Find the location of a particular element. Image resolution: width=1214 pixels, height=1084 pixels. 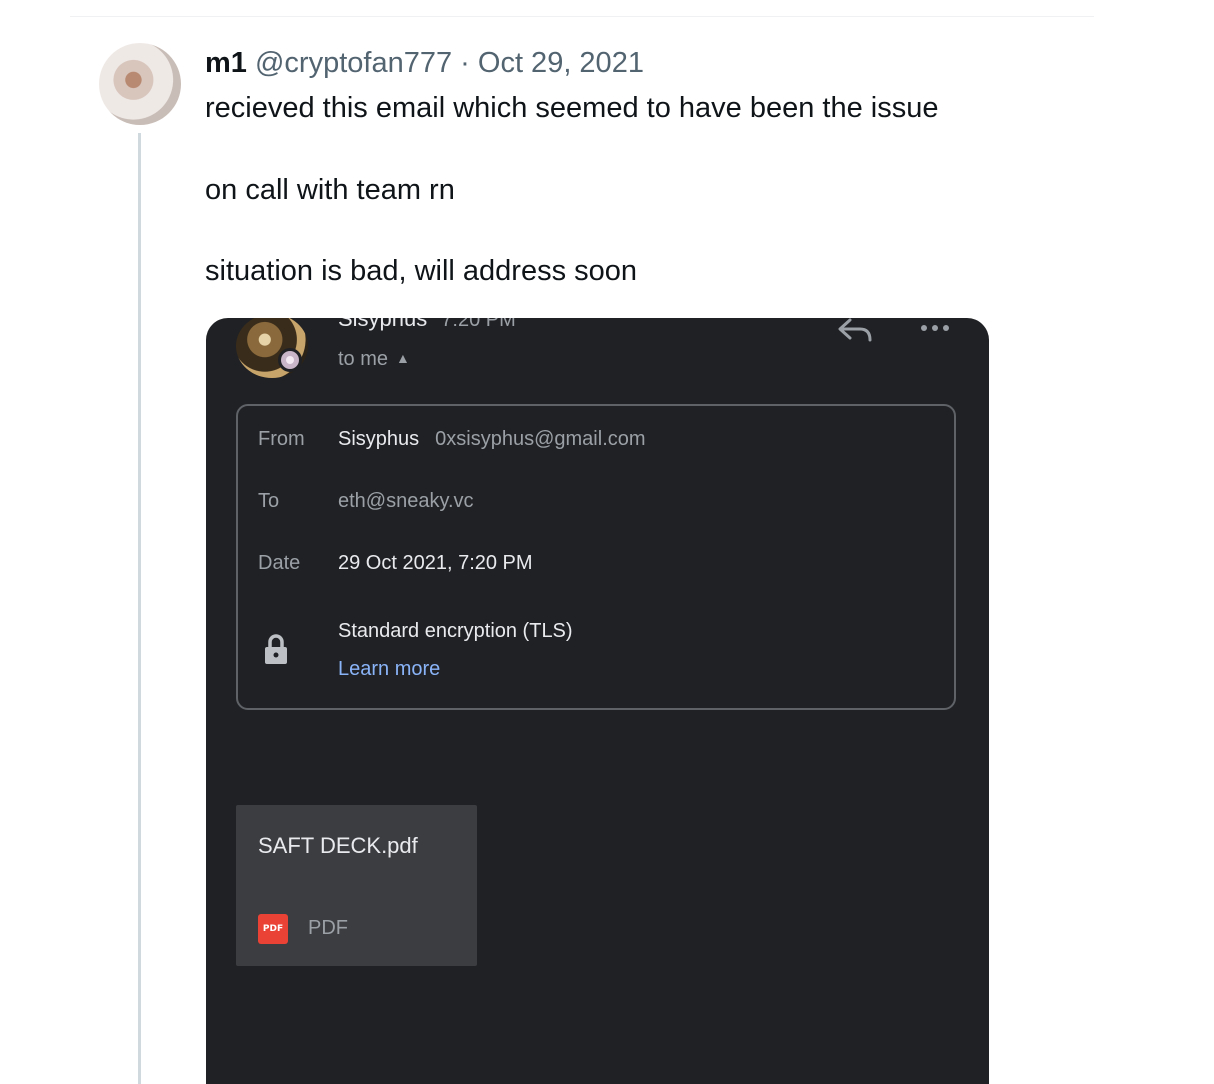

avatar is located at coordinates (140, 84).